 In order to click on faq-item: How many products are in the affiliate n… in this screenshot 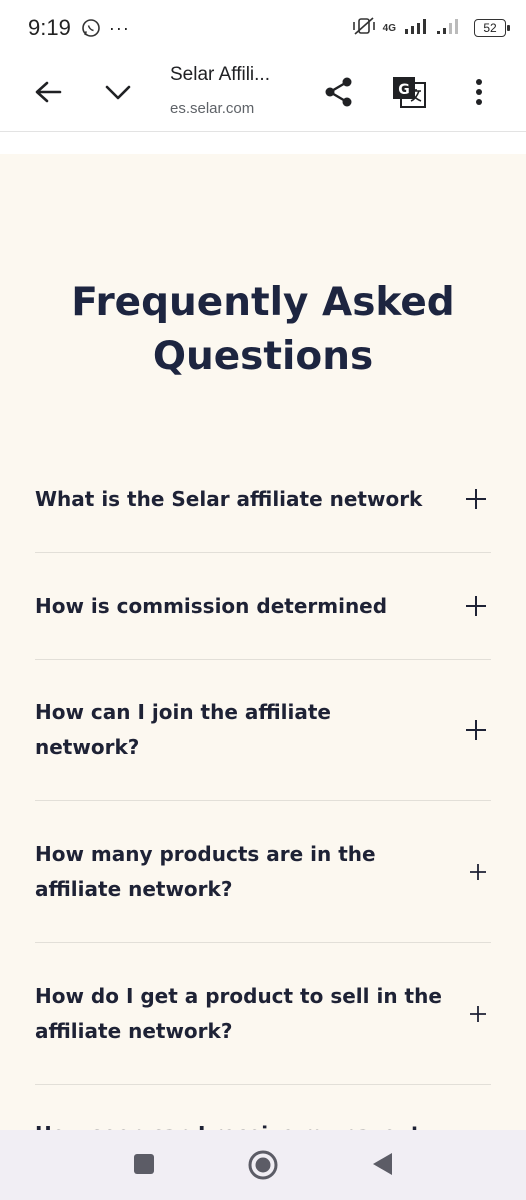, I will do `click(263, 872)`.